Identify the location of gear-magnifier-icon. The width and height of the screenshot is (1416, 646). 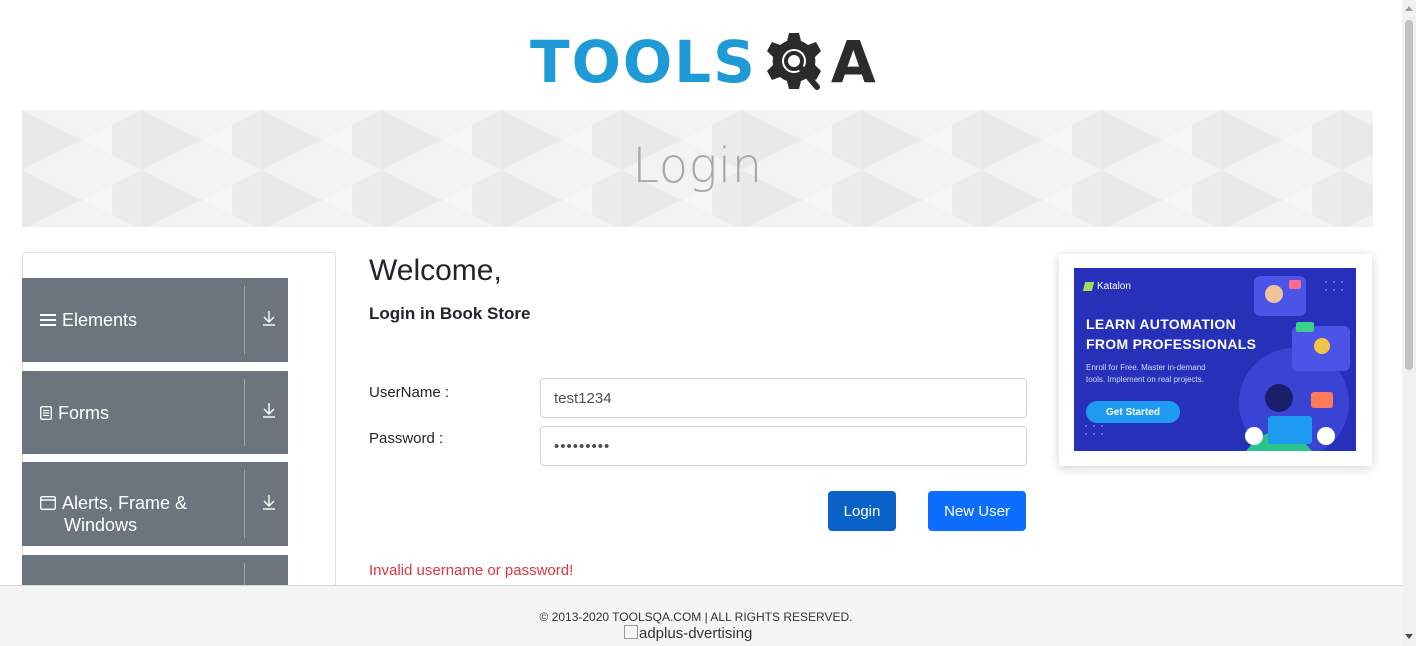
(793, 61).